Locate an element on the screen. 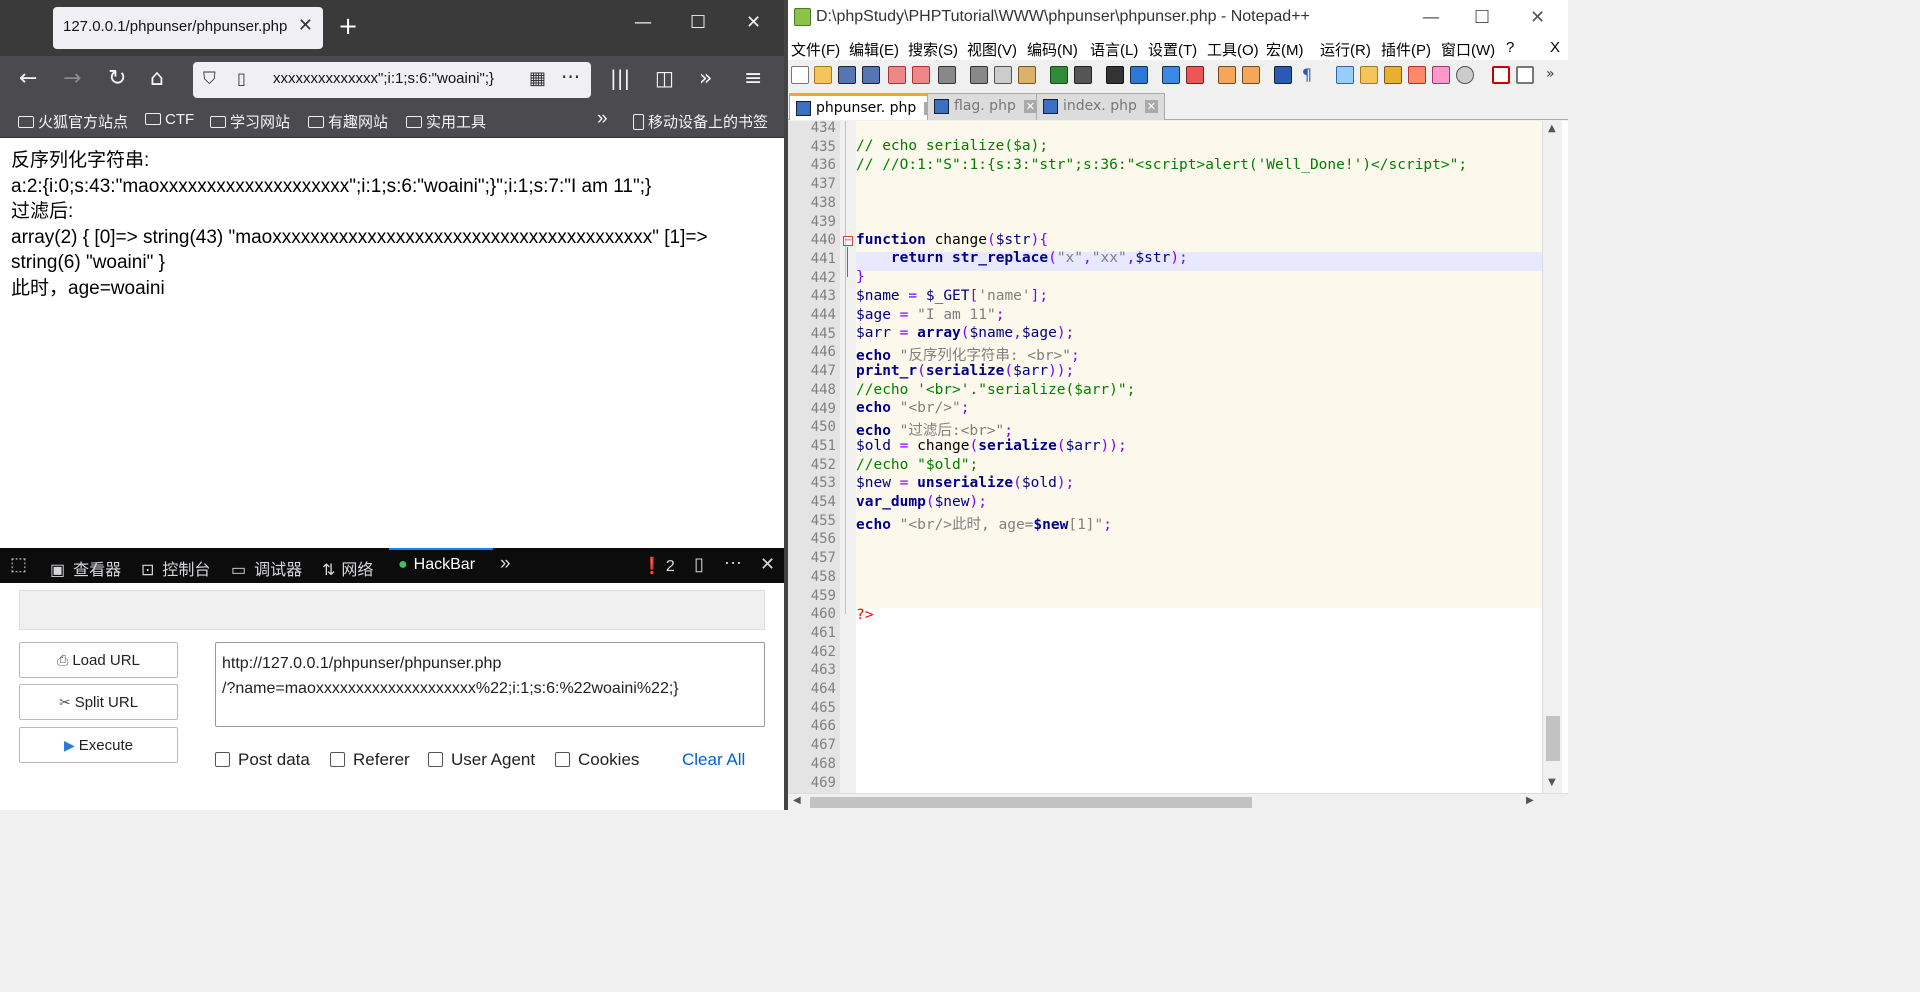 Image resolution: width=1920 pixels, height=992 pixels. paste-icon is located at coordinates (1027, 75).